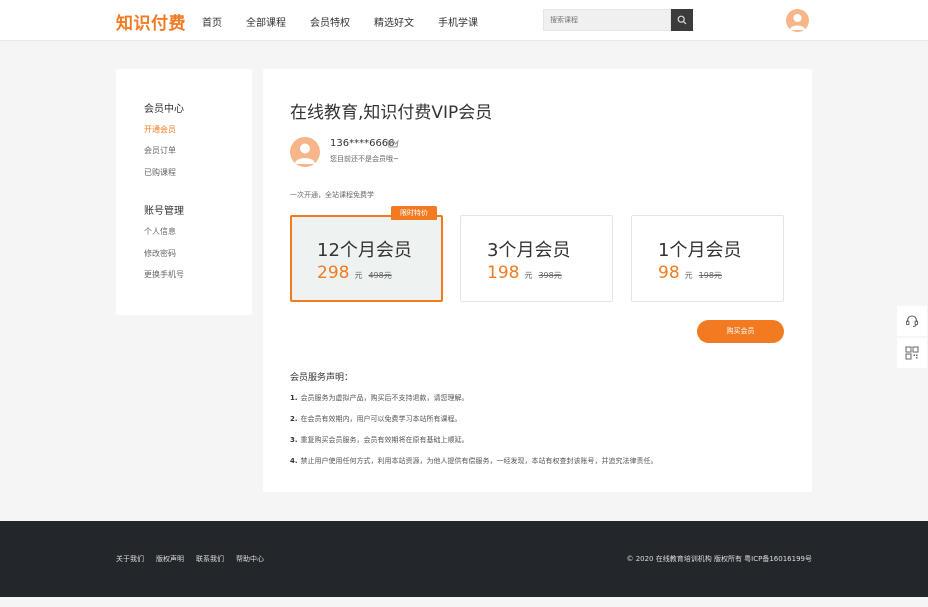  What do you see at coordinates (503, 273) in the screenshot?
I see `price-value: 198` at bounding box center [503, 273].